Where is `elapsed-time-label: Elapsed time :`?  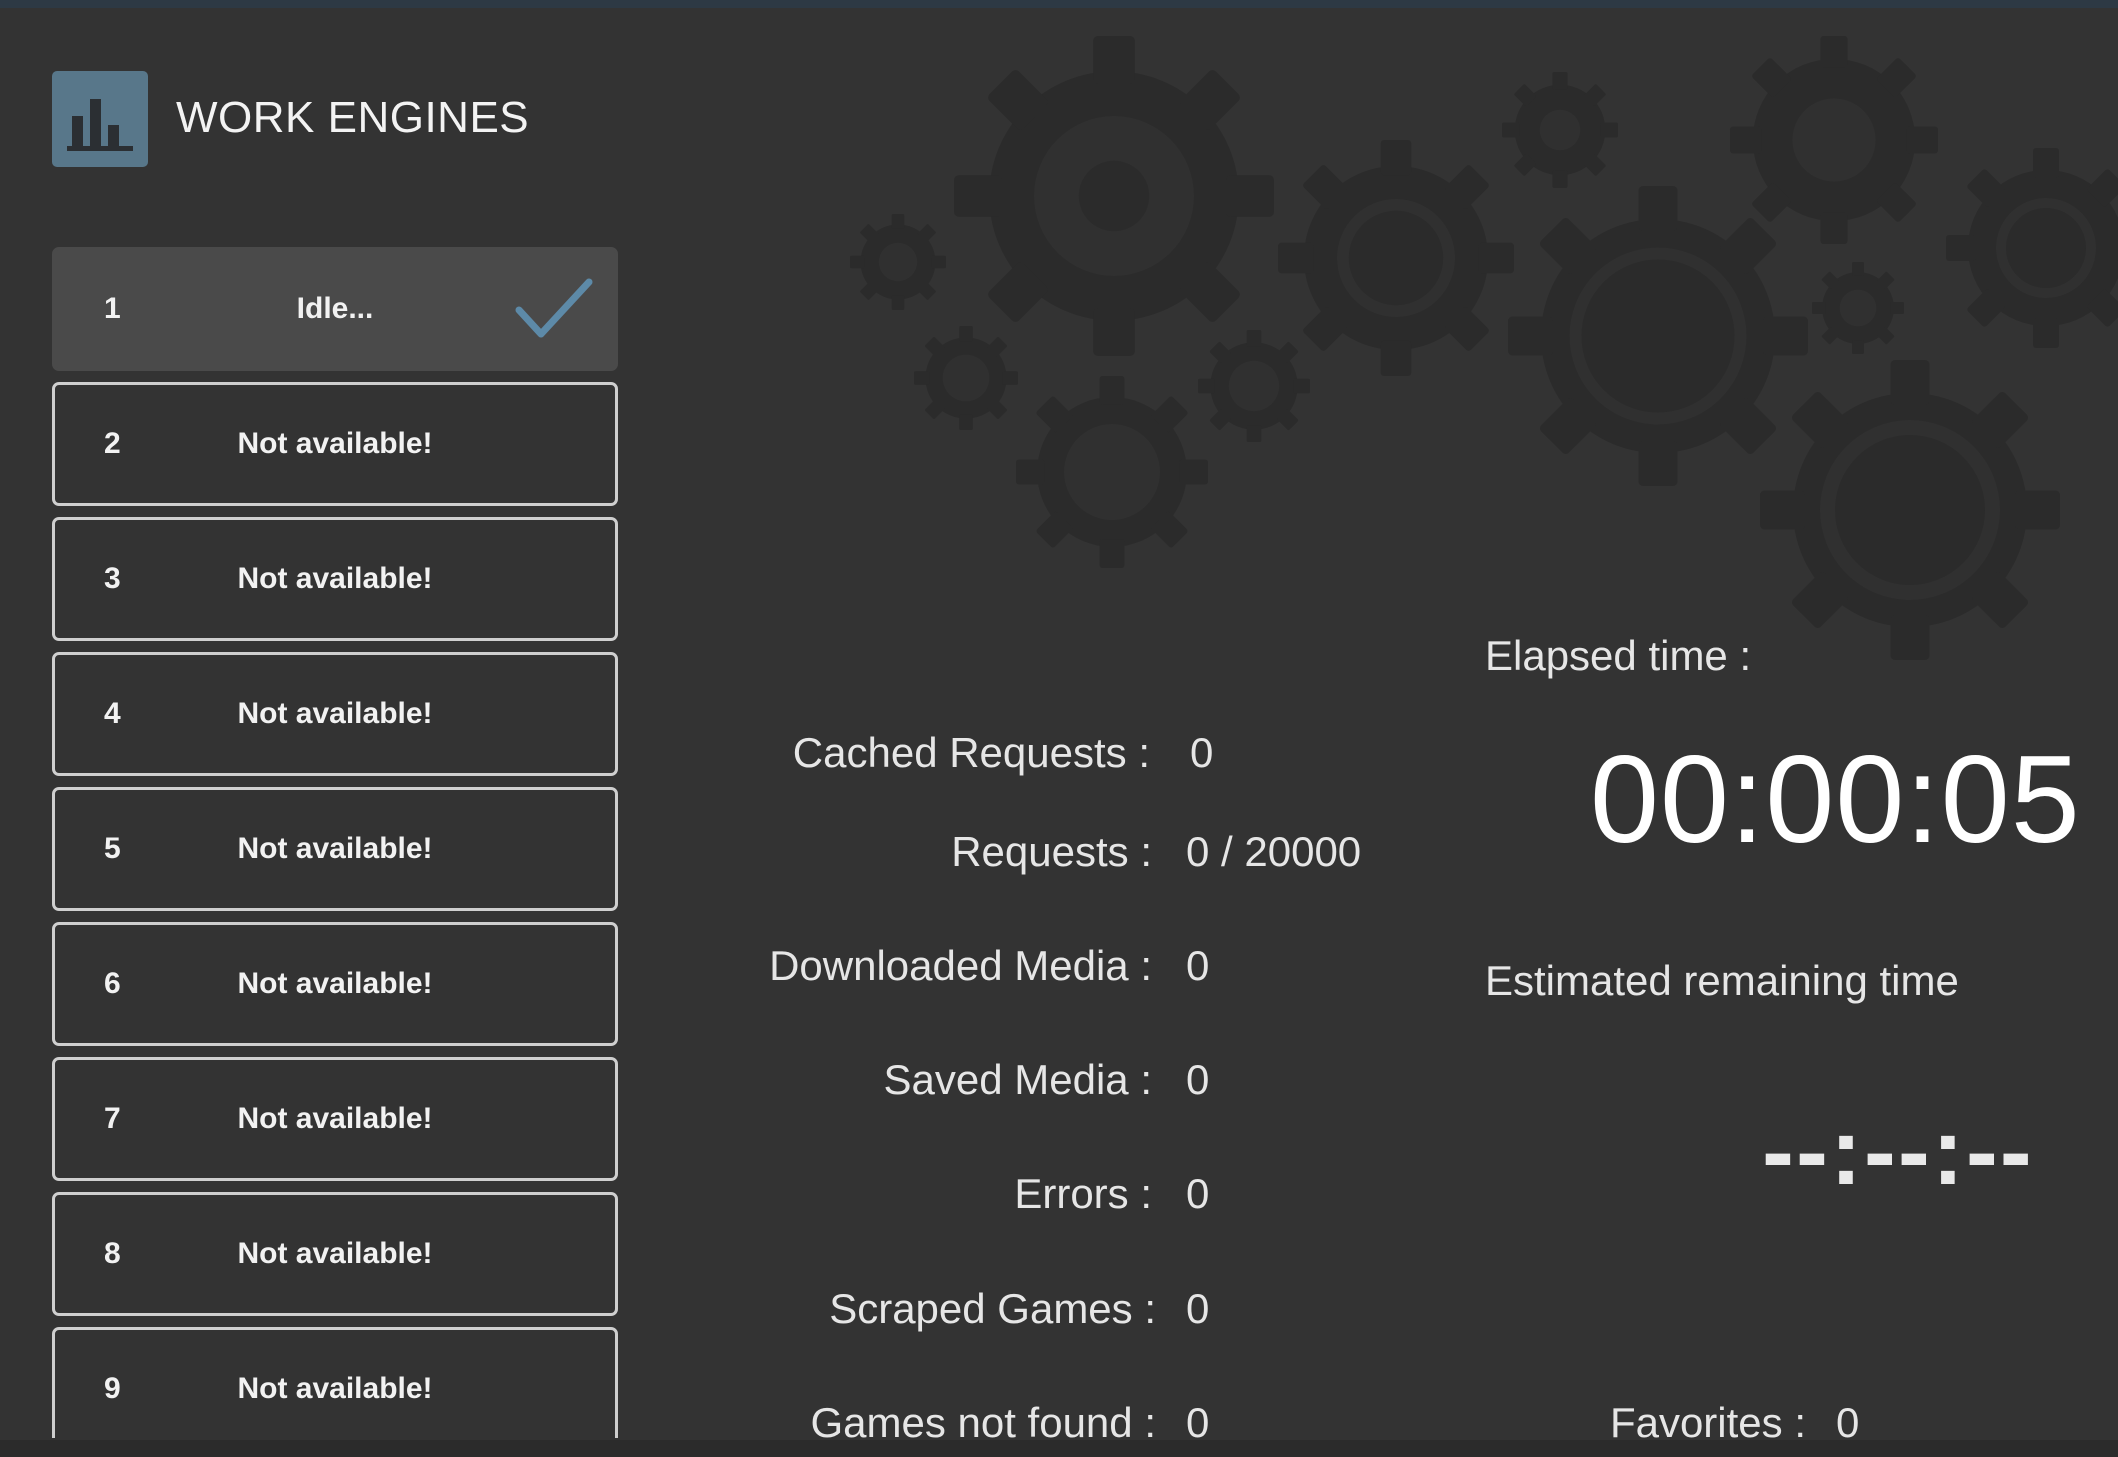
elapsed-time-label: Elapsed time : is located at coordinates (1618, 655).